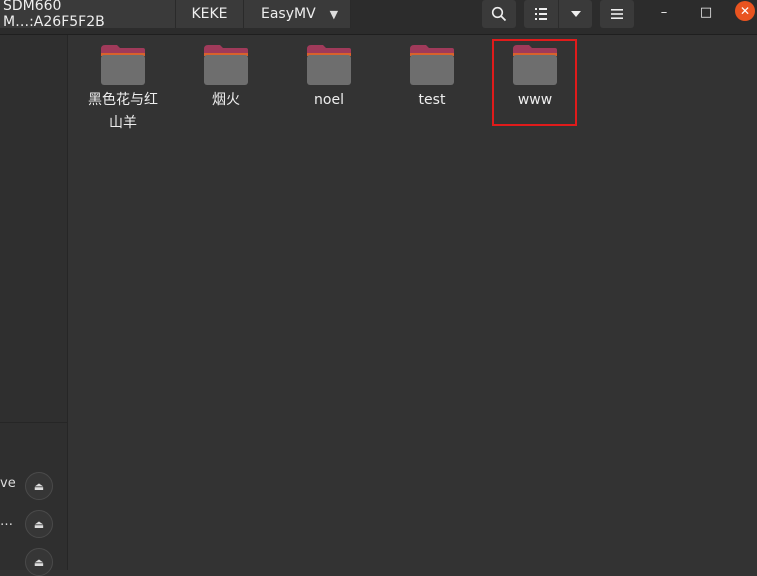 The height and width of the screenshot is (576, 757). What do you see at coordinates (334, 14) in the screenshot?
I see `chevron-down-icon: ▼` at bounding box center [334, 14].